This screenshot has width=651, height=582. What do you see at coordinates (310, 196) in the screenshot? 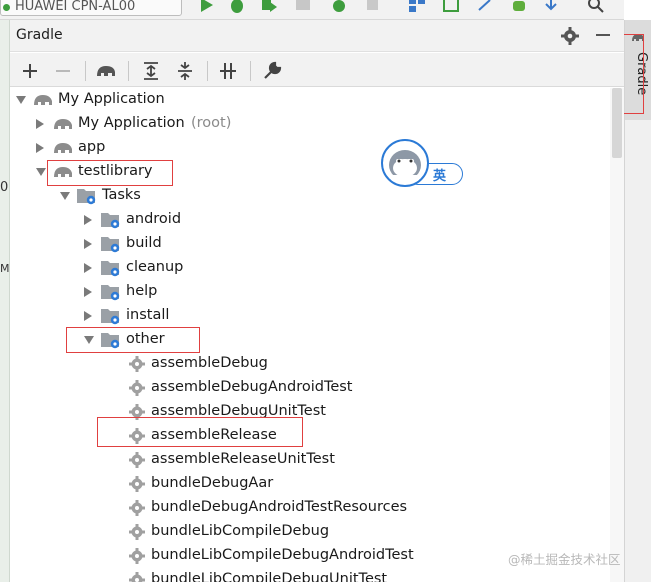
I see `tree-node-tasks: Tasks` at bounding box center [310, 196].